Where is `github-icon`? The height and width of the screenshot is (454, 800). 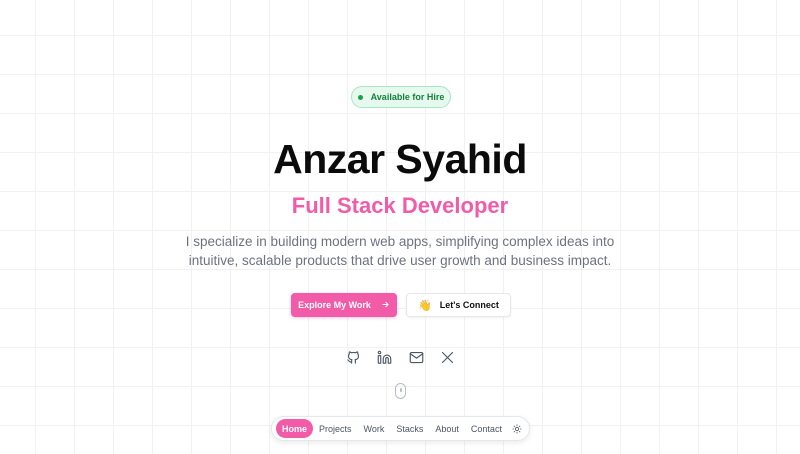
github-icon is located at coordinates (353, 357).